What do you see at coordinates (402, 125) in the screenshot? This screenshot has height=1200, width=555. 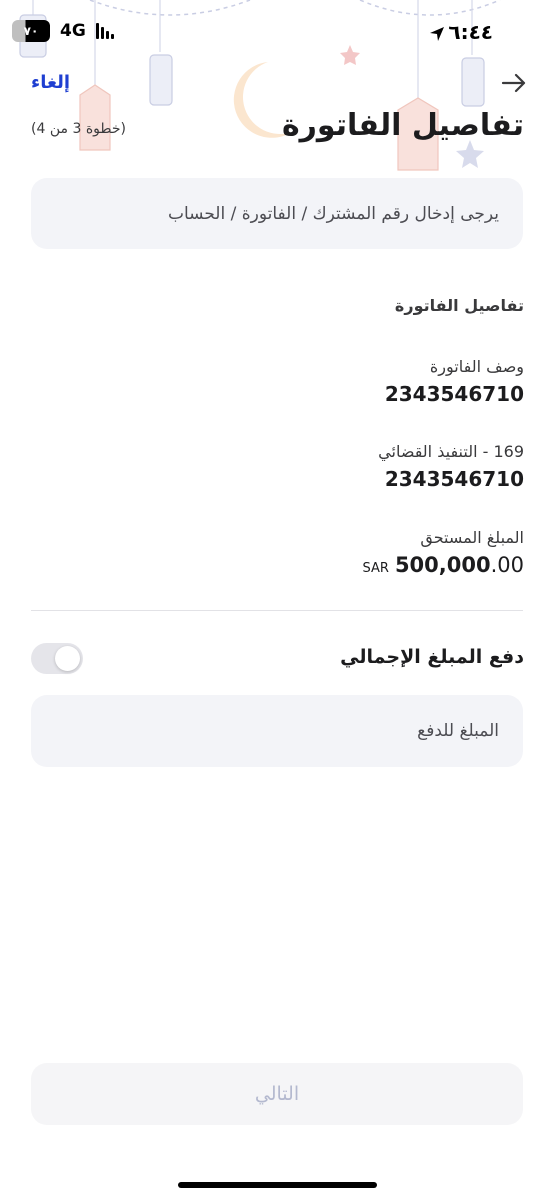 I see `page-title: تفاصيل الفاتورة` at bounding box center [402, 125].